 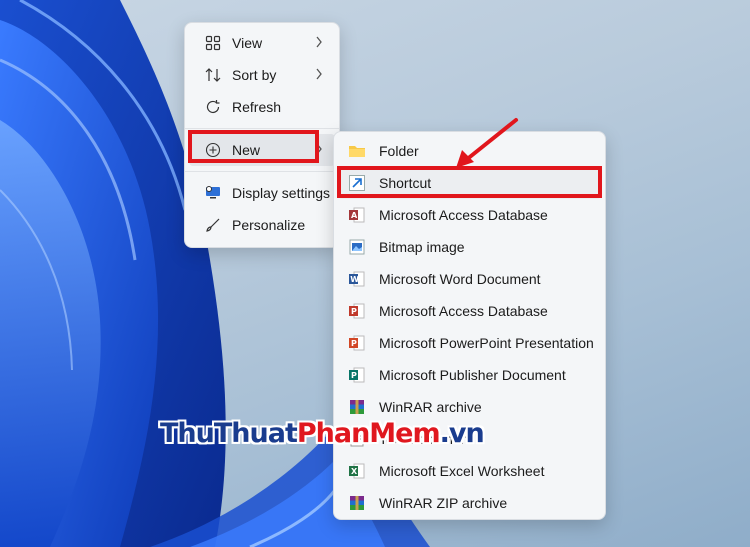 What do you see at coordinates (486, 343) in the screenshot?
I see `submenu-item-label: Microsoft PowerPoint Presentation` at bounding box center [486, 343].